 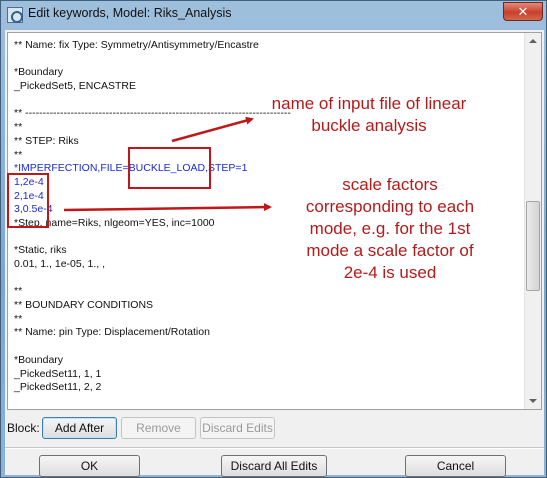 What do you see at coordinates (264, 375) in the screenshot?
I see `keyword-line: _PickedSet11, 1, 1` at bounding box center [264, 375].